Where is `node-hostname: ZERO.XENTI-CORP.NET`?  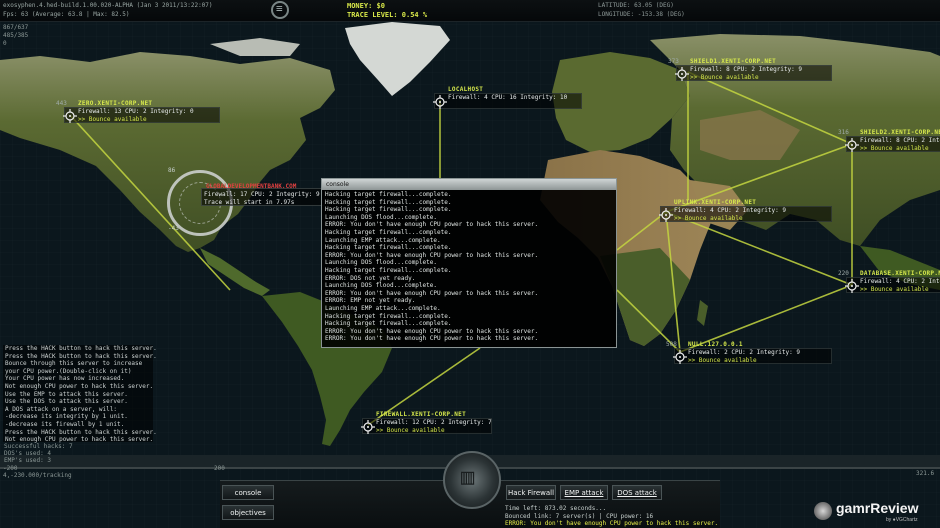
node-hostname: ZERO.XENTI-CORP.NET is located at coordinates (115, 103).